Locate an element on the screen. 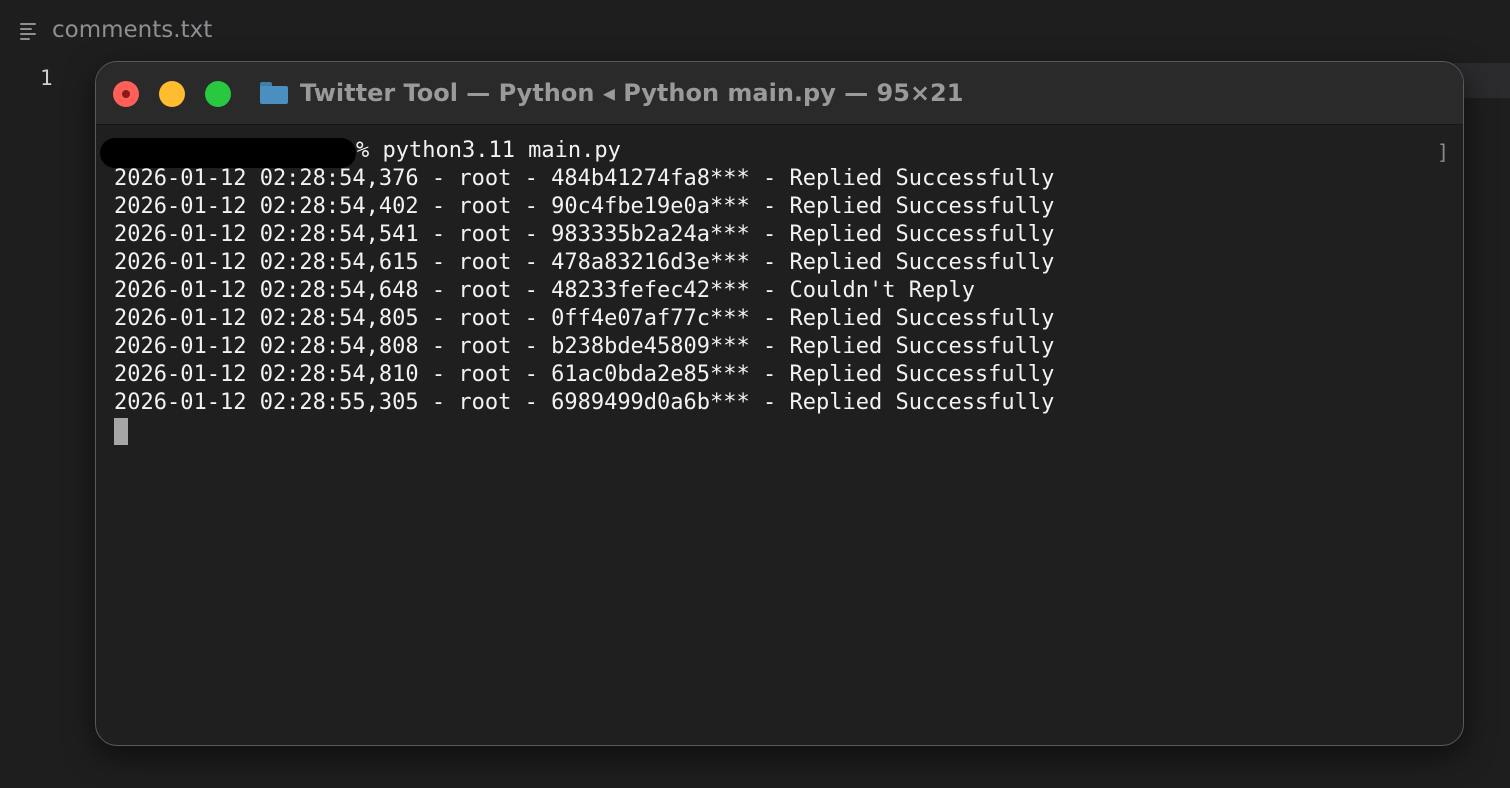 The width and height of the screenshot is (1510, 788). close-dot-icon is located at coordinates (126, 94).